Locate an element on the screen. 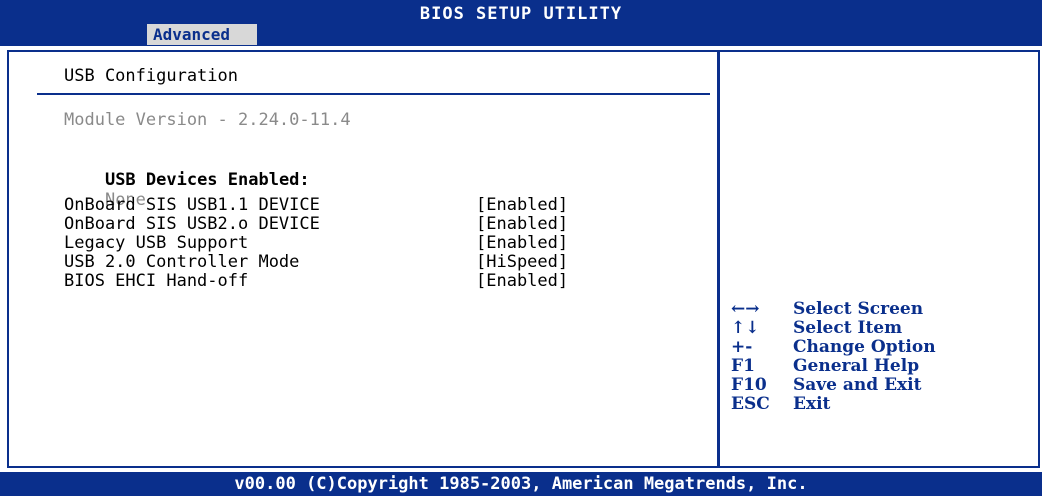 The image size is (1042, 496). setting-label: OnBoard SIS USB2.o DEVICE is located at coordinates (192, 224).